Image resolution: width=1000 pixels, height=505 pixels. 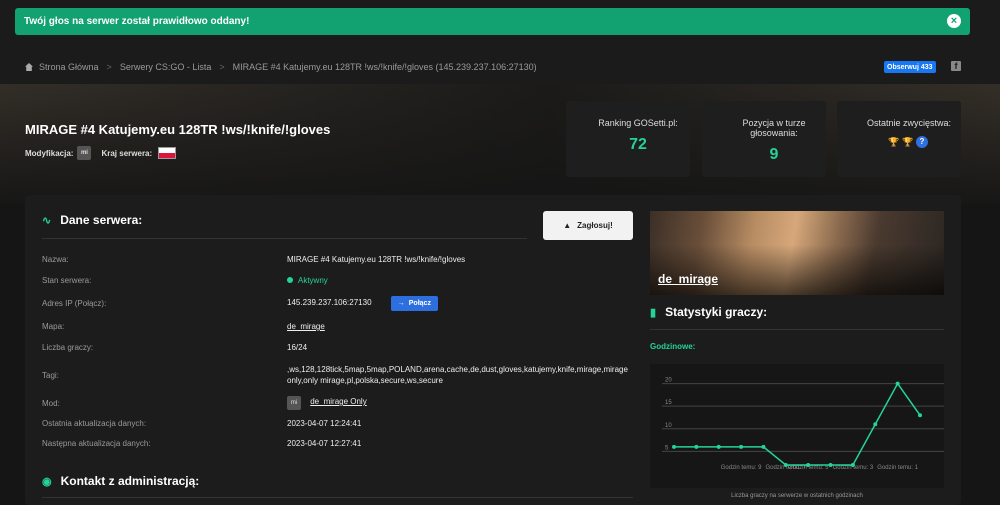 I want to click on row-key: Ostatnia aktualizacja danych:, so click(x=94, y=423).